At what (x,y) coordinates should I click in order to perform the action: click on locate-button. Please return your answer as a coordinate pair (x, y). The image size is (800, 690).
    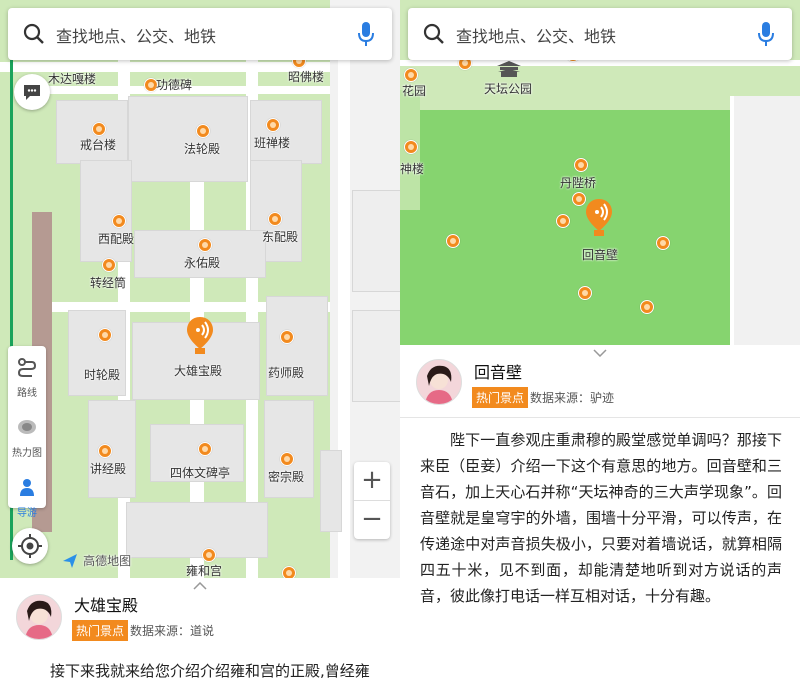
    Looking at the image, I should click on (30, 546).